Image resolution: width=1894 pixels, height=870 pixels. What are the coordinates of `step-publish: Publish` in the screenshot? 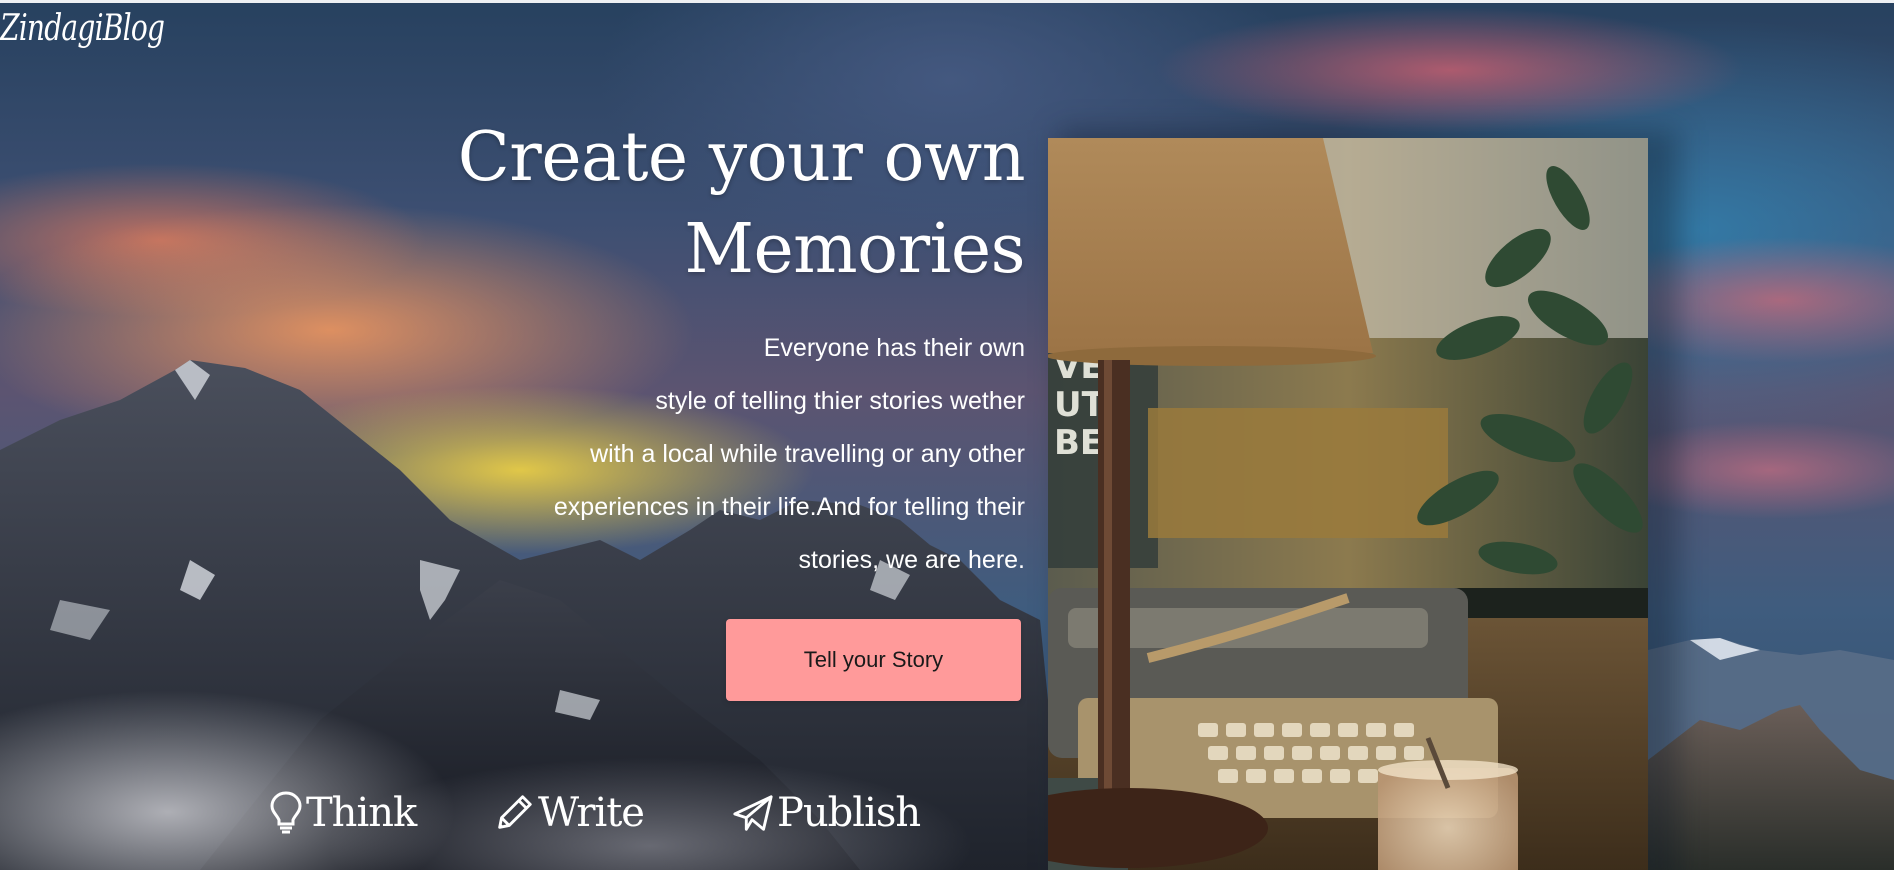 It's located at (826, 813).